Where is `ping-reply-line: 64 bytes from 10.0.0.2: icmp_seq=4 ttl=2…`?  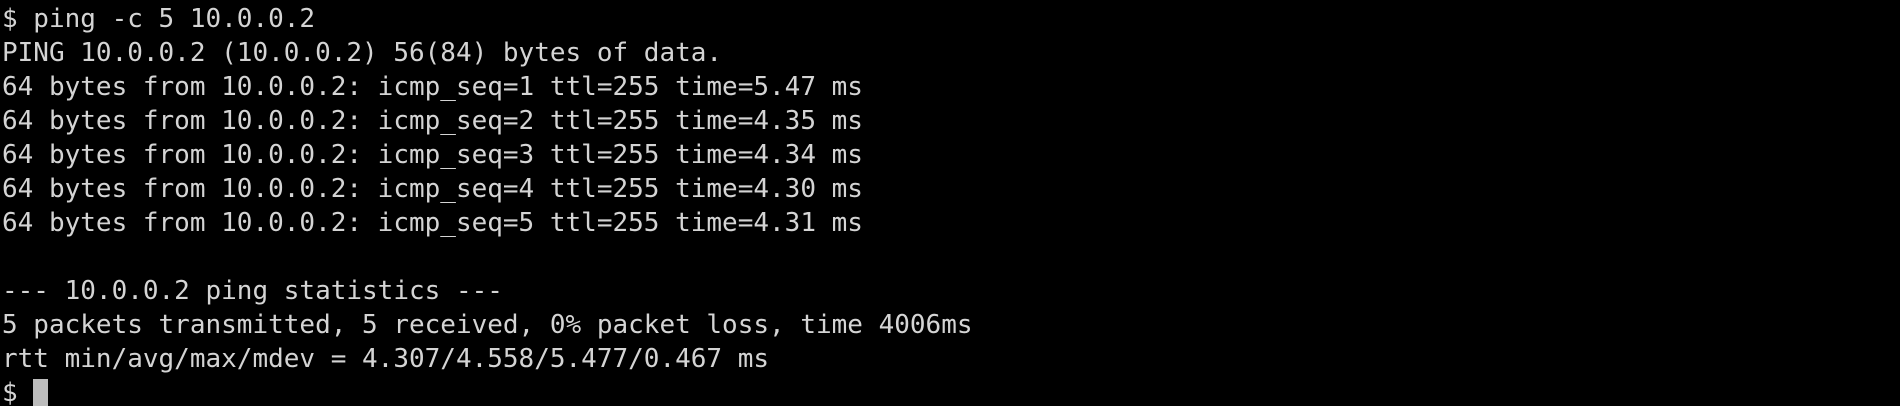
ping-reply-line: 64 bytes from 10.0.0.2: icmp_seq=4 ttl=2… is located at coordinates (432, 189).